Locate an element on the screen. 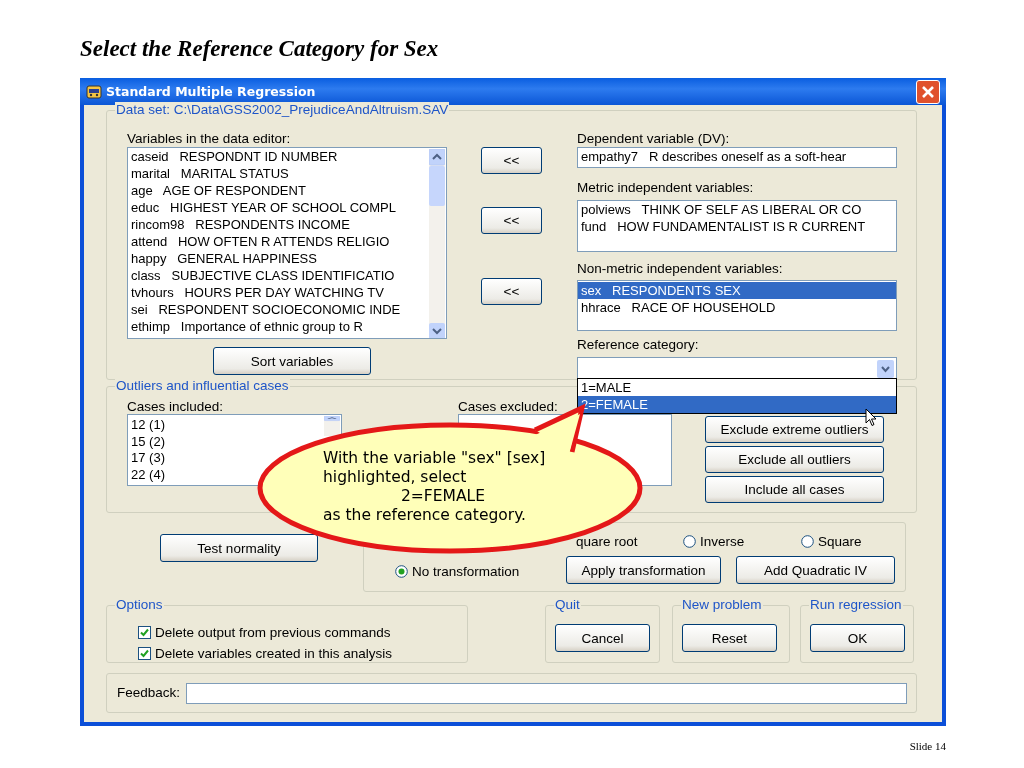  close-button is located at coordinates (928, 91).